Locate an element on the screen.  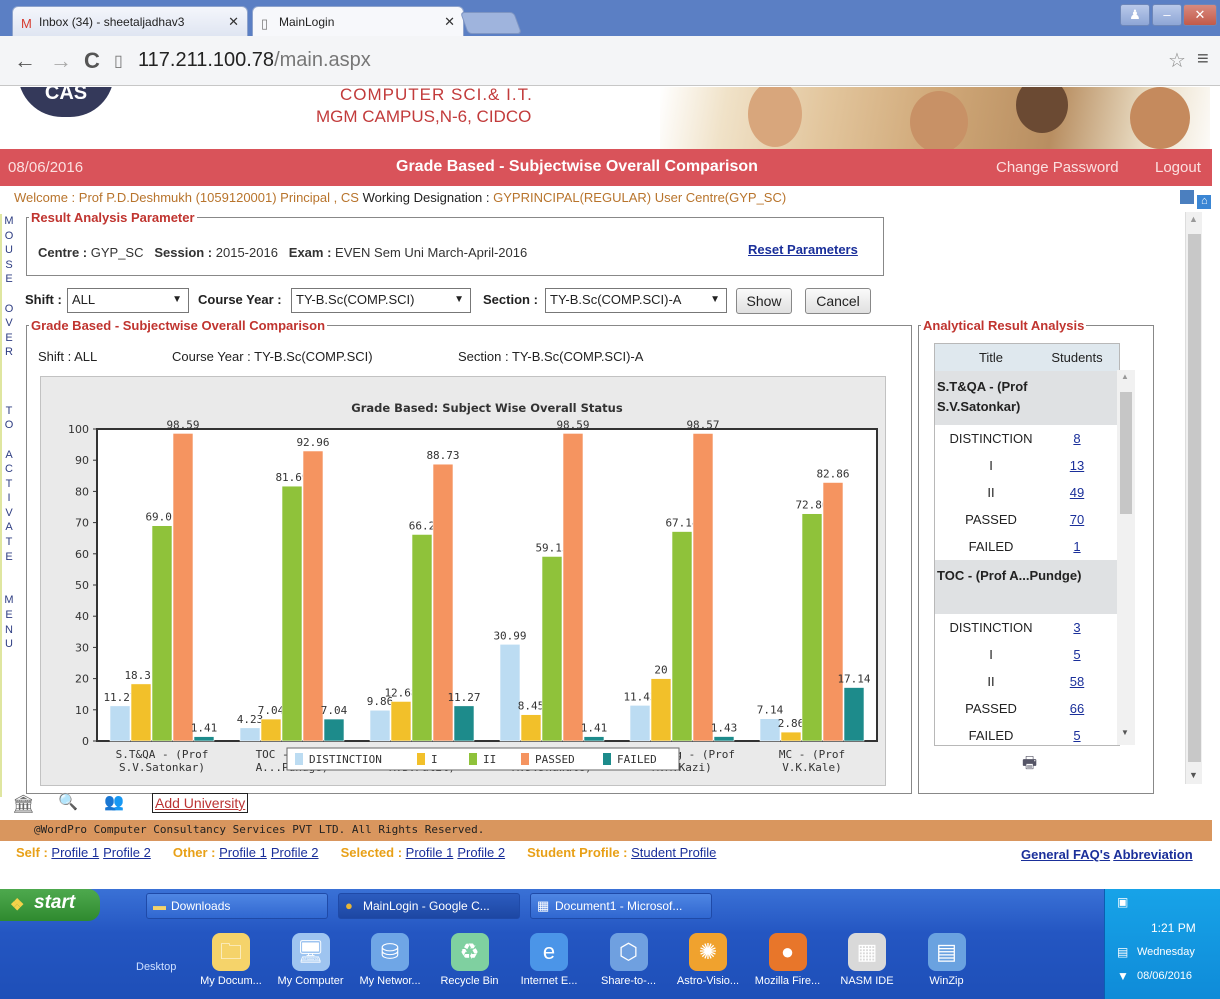
faq-link: General FAQ's is located at coordinates (1065, 854).